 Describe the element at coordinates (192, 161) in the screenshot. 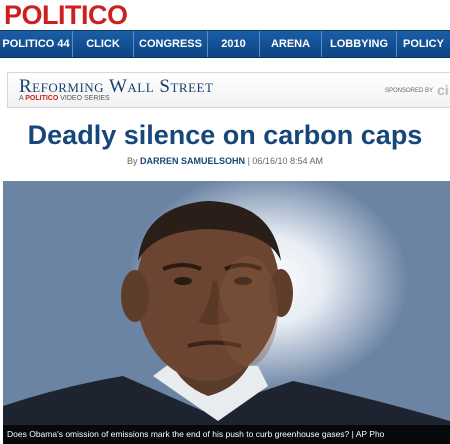

I see `byline-author: DARREN SAMUELSOHN` at that location.